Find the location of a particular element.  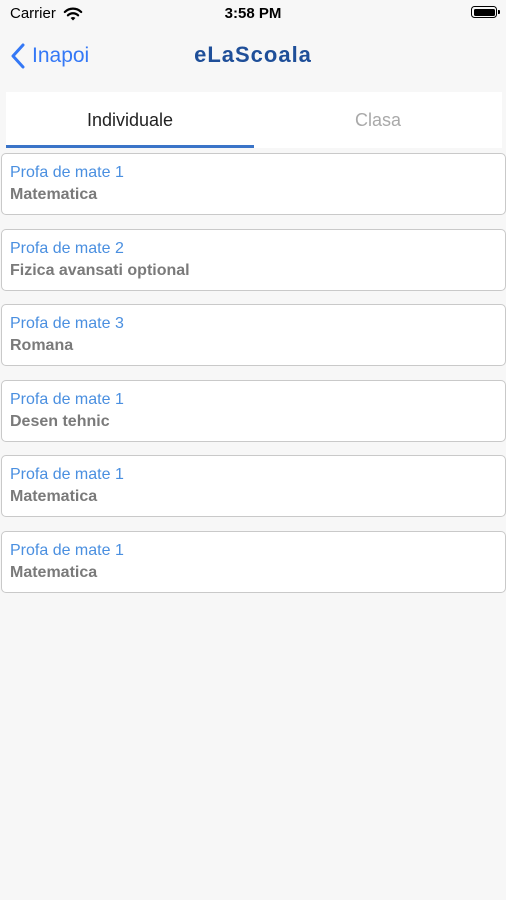

page-title: eLaScoala is located at coordinates (253, 54).